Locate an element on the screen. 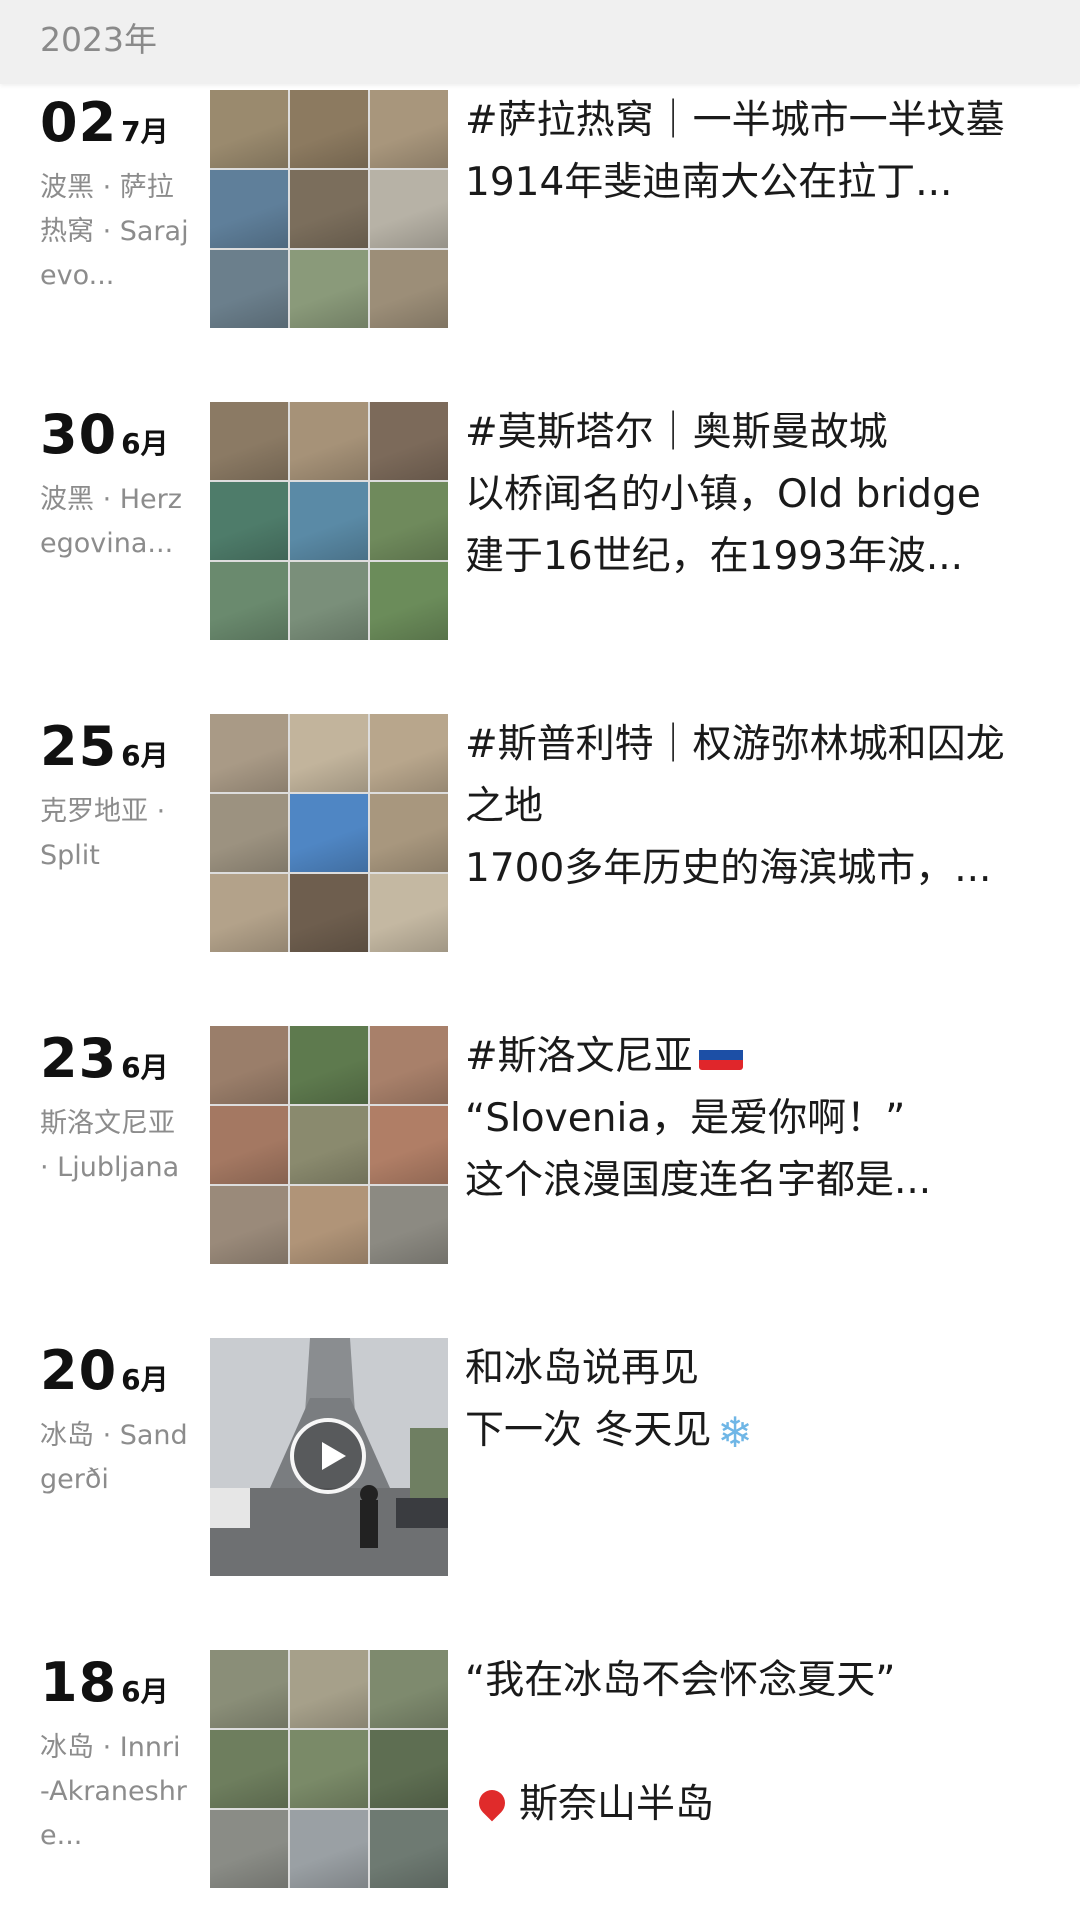  post-text-content is located at coordinates (471, 1742).